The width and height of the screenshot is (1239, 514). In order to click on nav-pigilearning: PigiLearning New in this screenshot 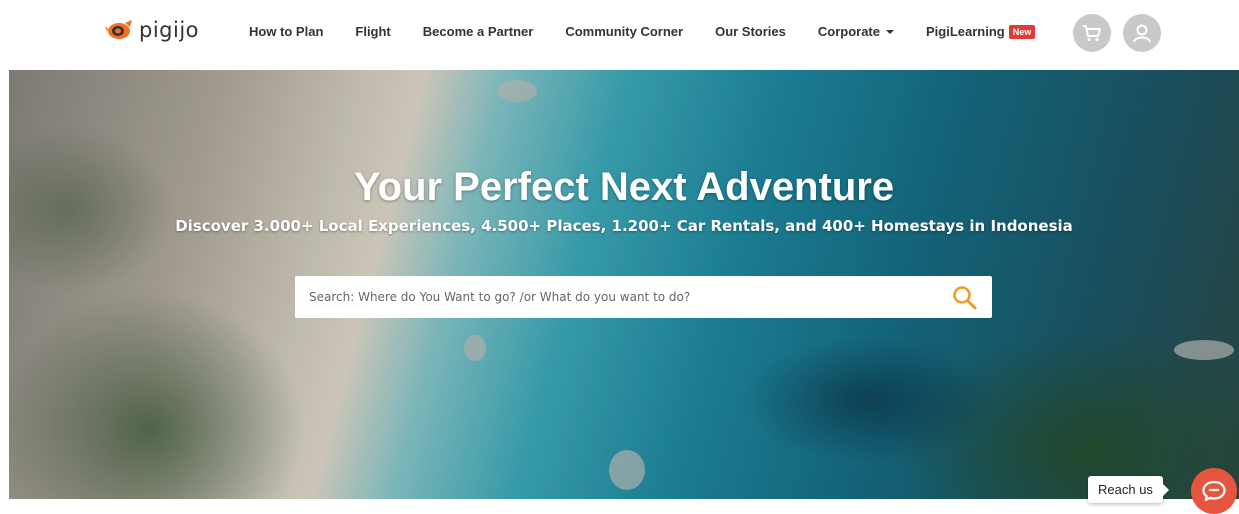, I will do `click(981, 31)`.